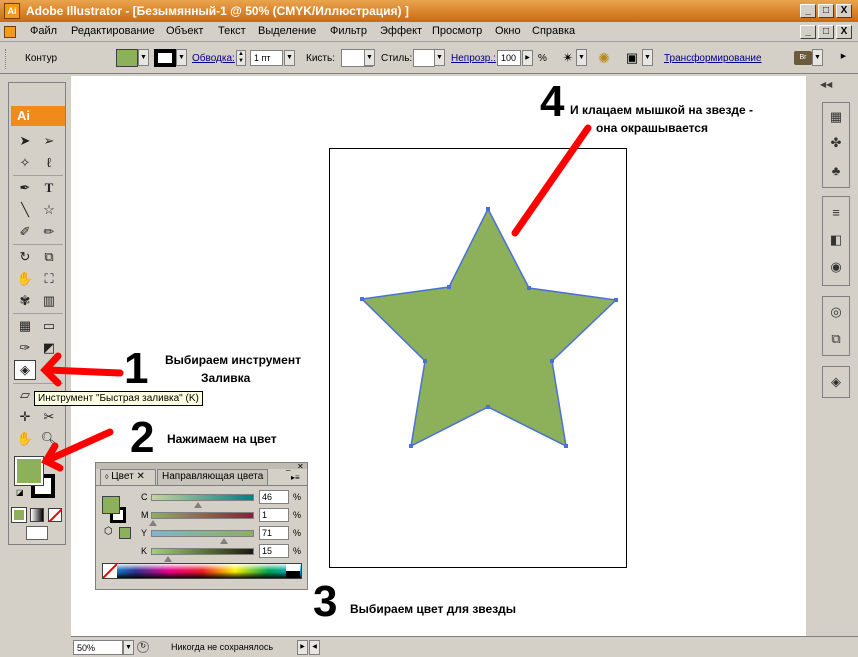 This screenshot has height=657, width=858. What do you see at coordinates (509, 58) in the screenshot?
I see `opacity-field: 100` at bounding box center [509, 58].